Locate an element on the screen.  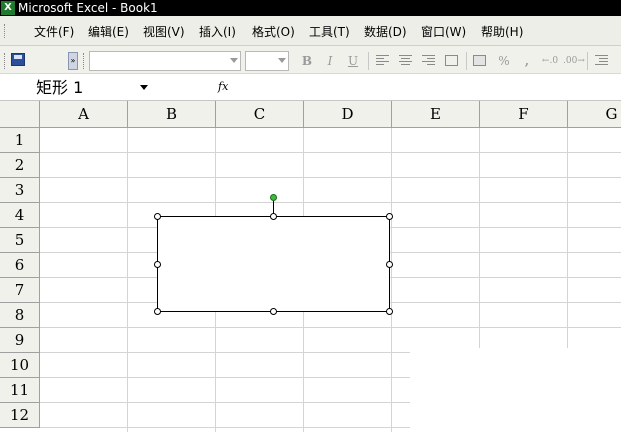
row-header-2: 2 is located at coordinates (20, 165).